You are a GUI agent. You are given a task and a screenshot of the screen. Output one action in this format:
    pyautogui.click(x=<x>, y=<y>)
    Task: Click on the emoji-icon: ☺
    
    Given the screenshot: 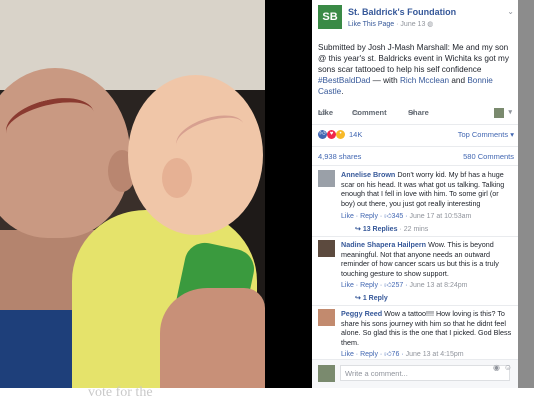 What is the action you would take?
    pyautogui.click(x=508, y=367)
    